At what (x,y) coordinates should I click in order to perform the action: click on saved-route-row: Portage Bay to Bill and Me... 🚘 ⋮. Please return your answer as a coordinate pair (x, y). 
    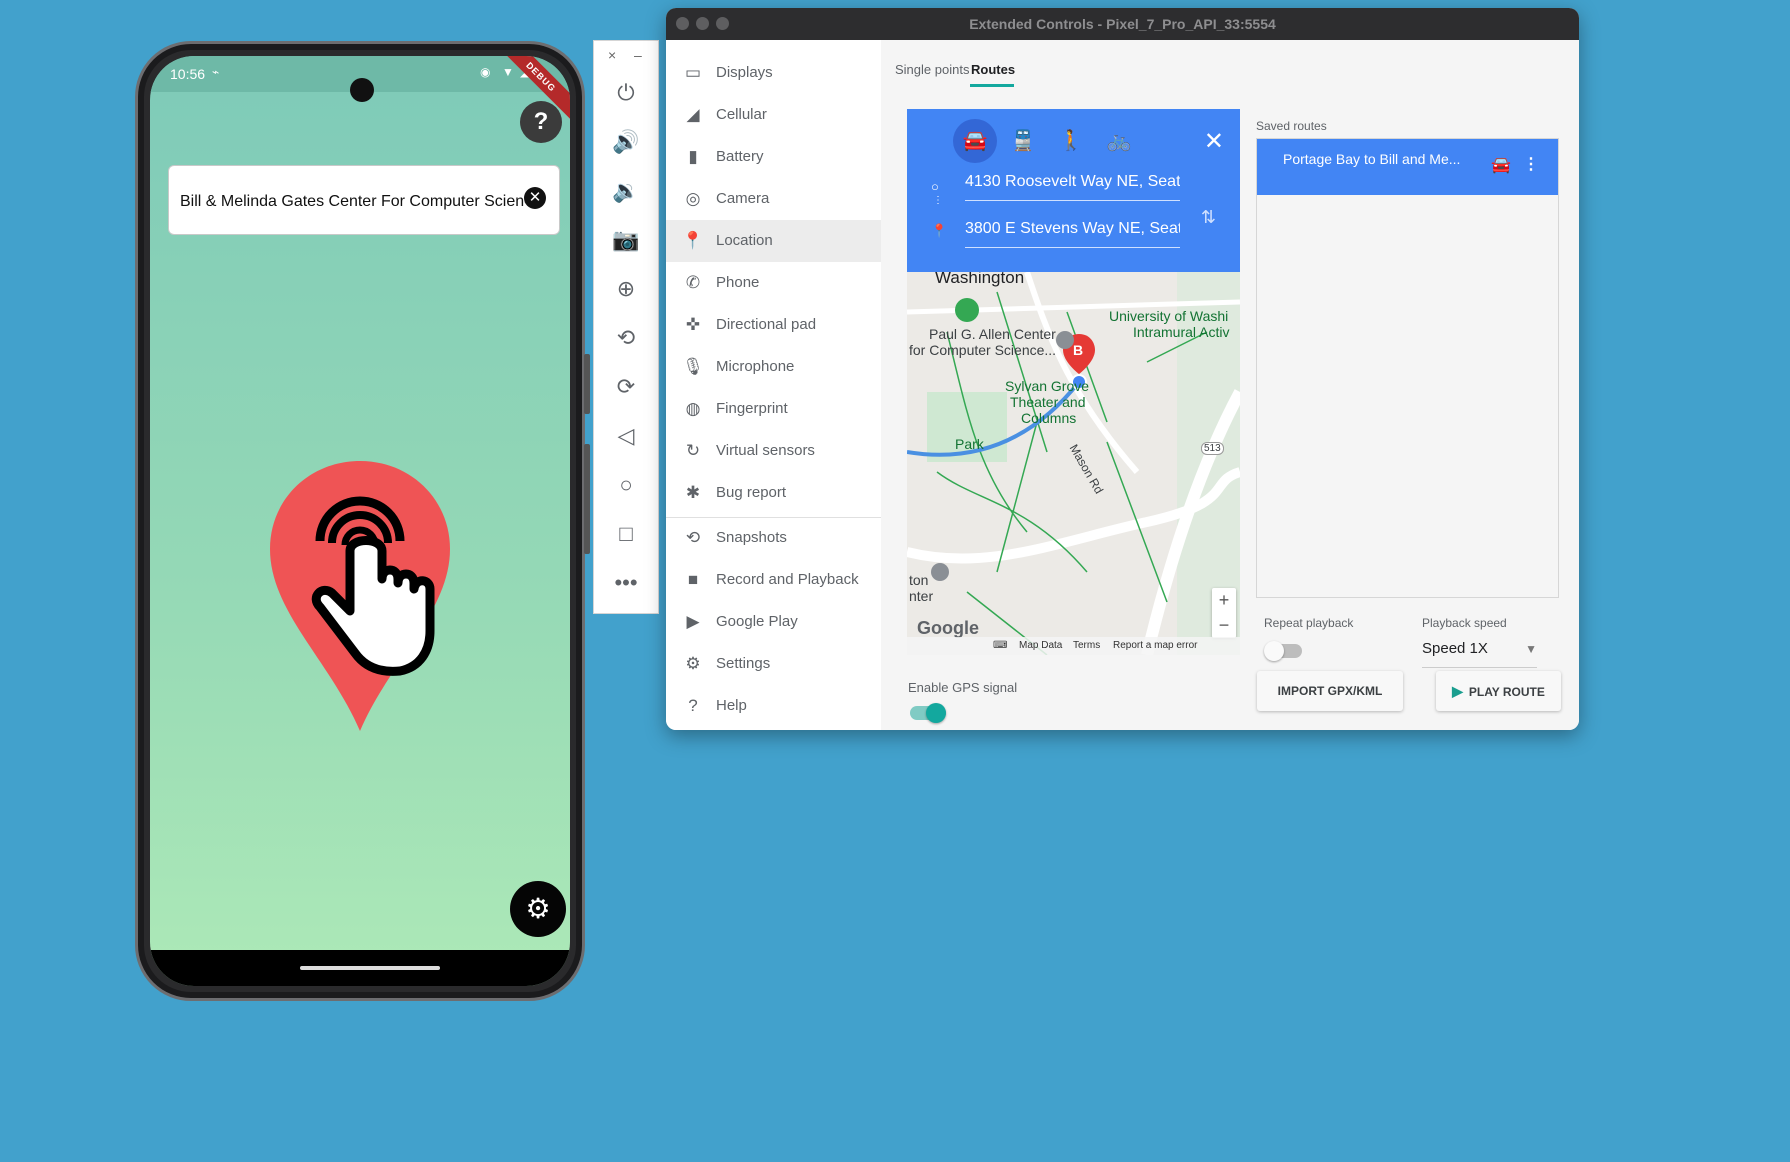
    Looking at the image, I should click on (1407, 167).